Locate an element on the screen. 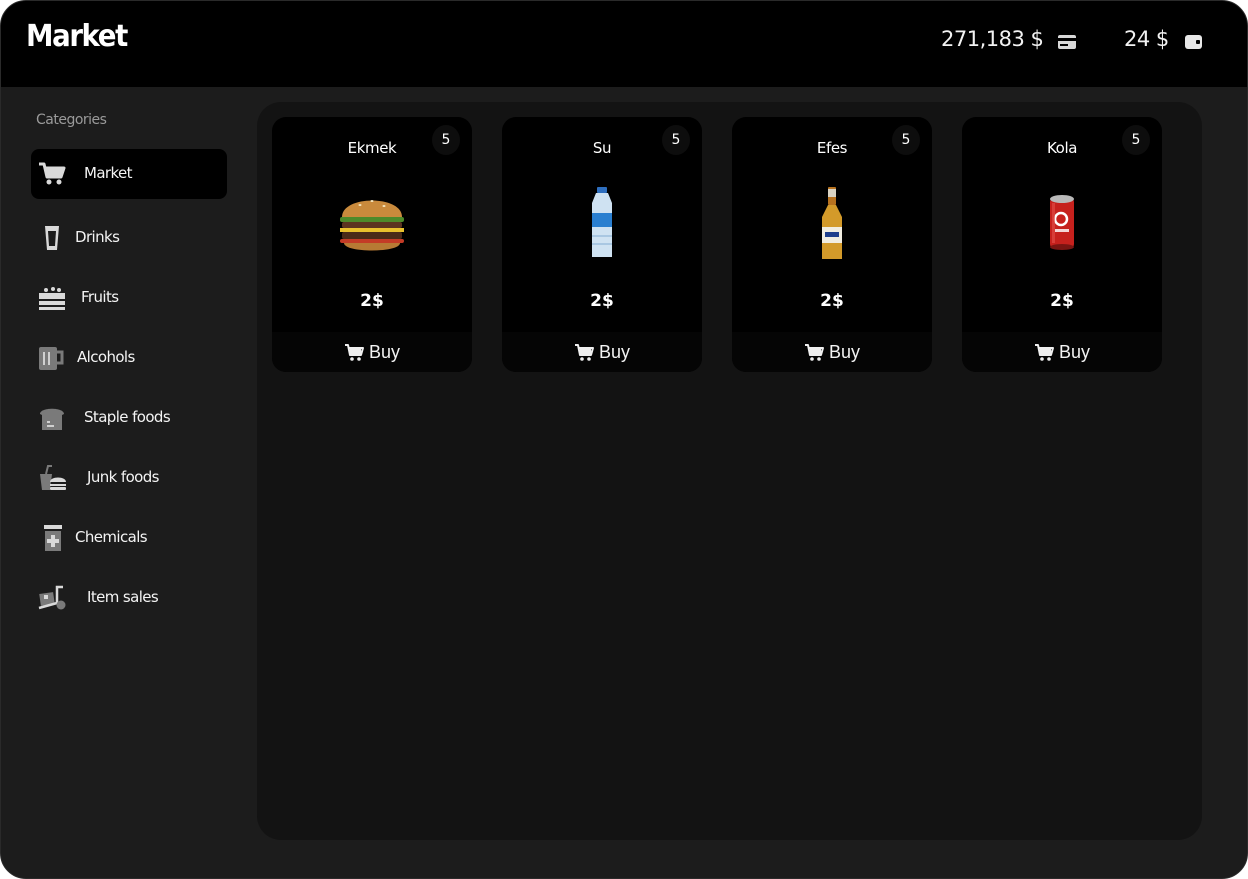 This screenshot has height=879, width=1248. product-card-kola: Kola 5 2$ Buy is located at coordinates (1062, 244).